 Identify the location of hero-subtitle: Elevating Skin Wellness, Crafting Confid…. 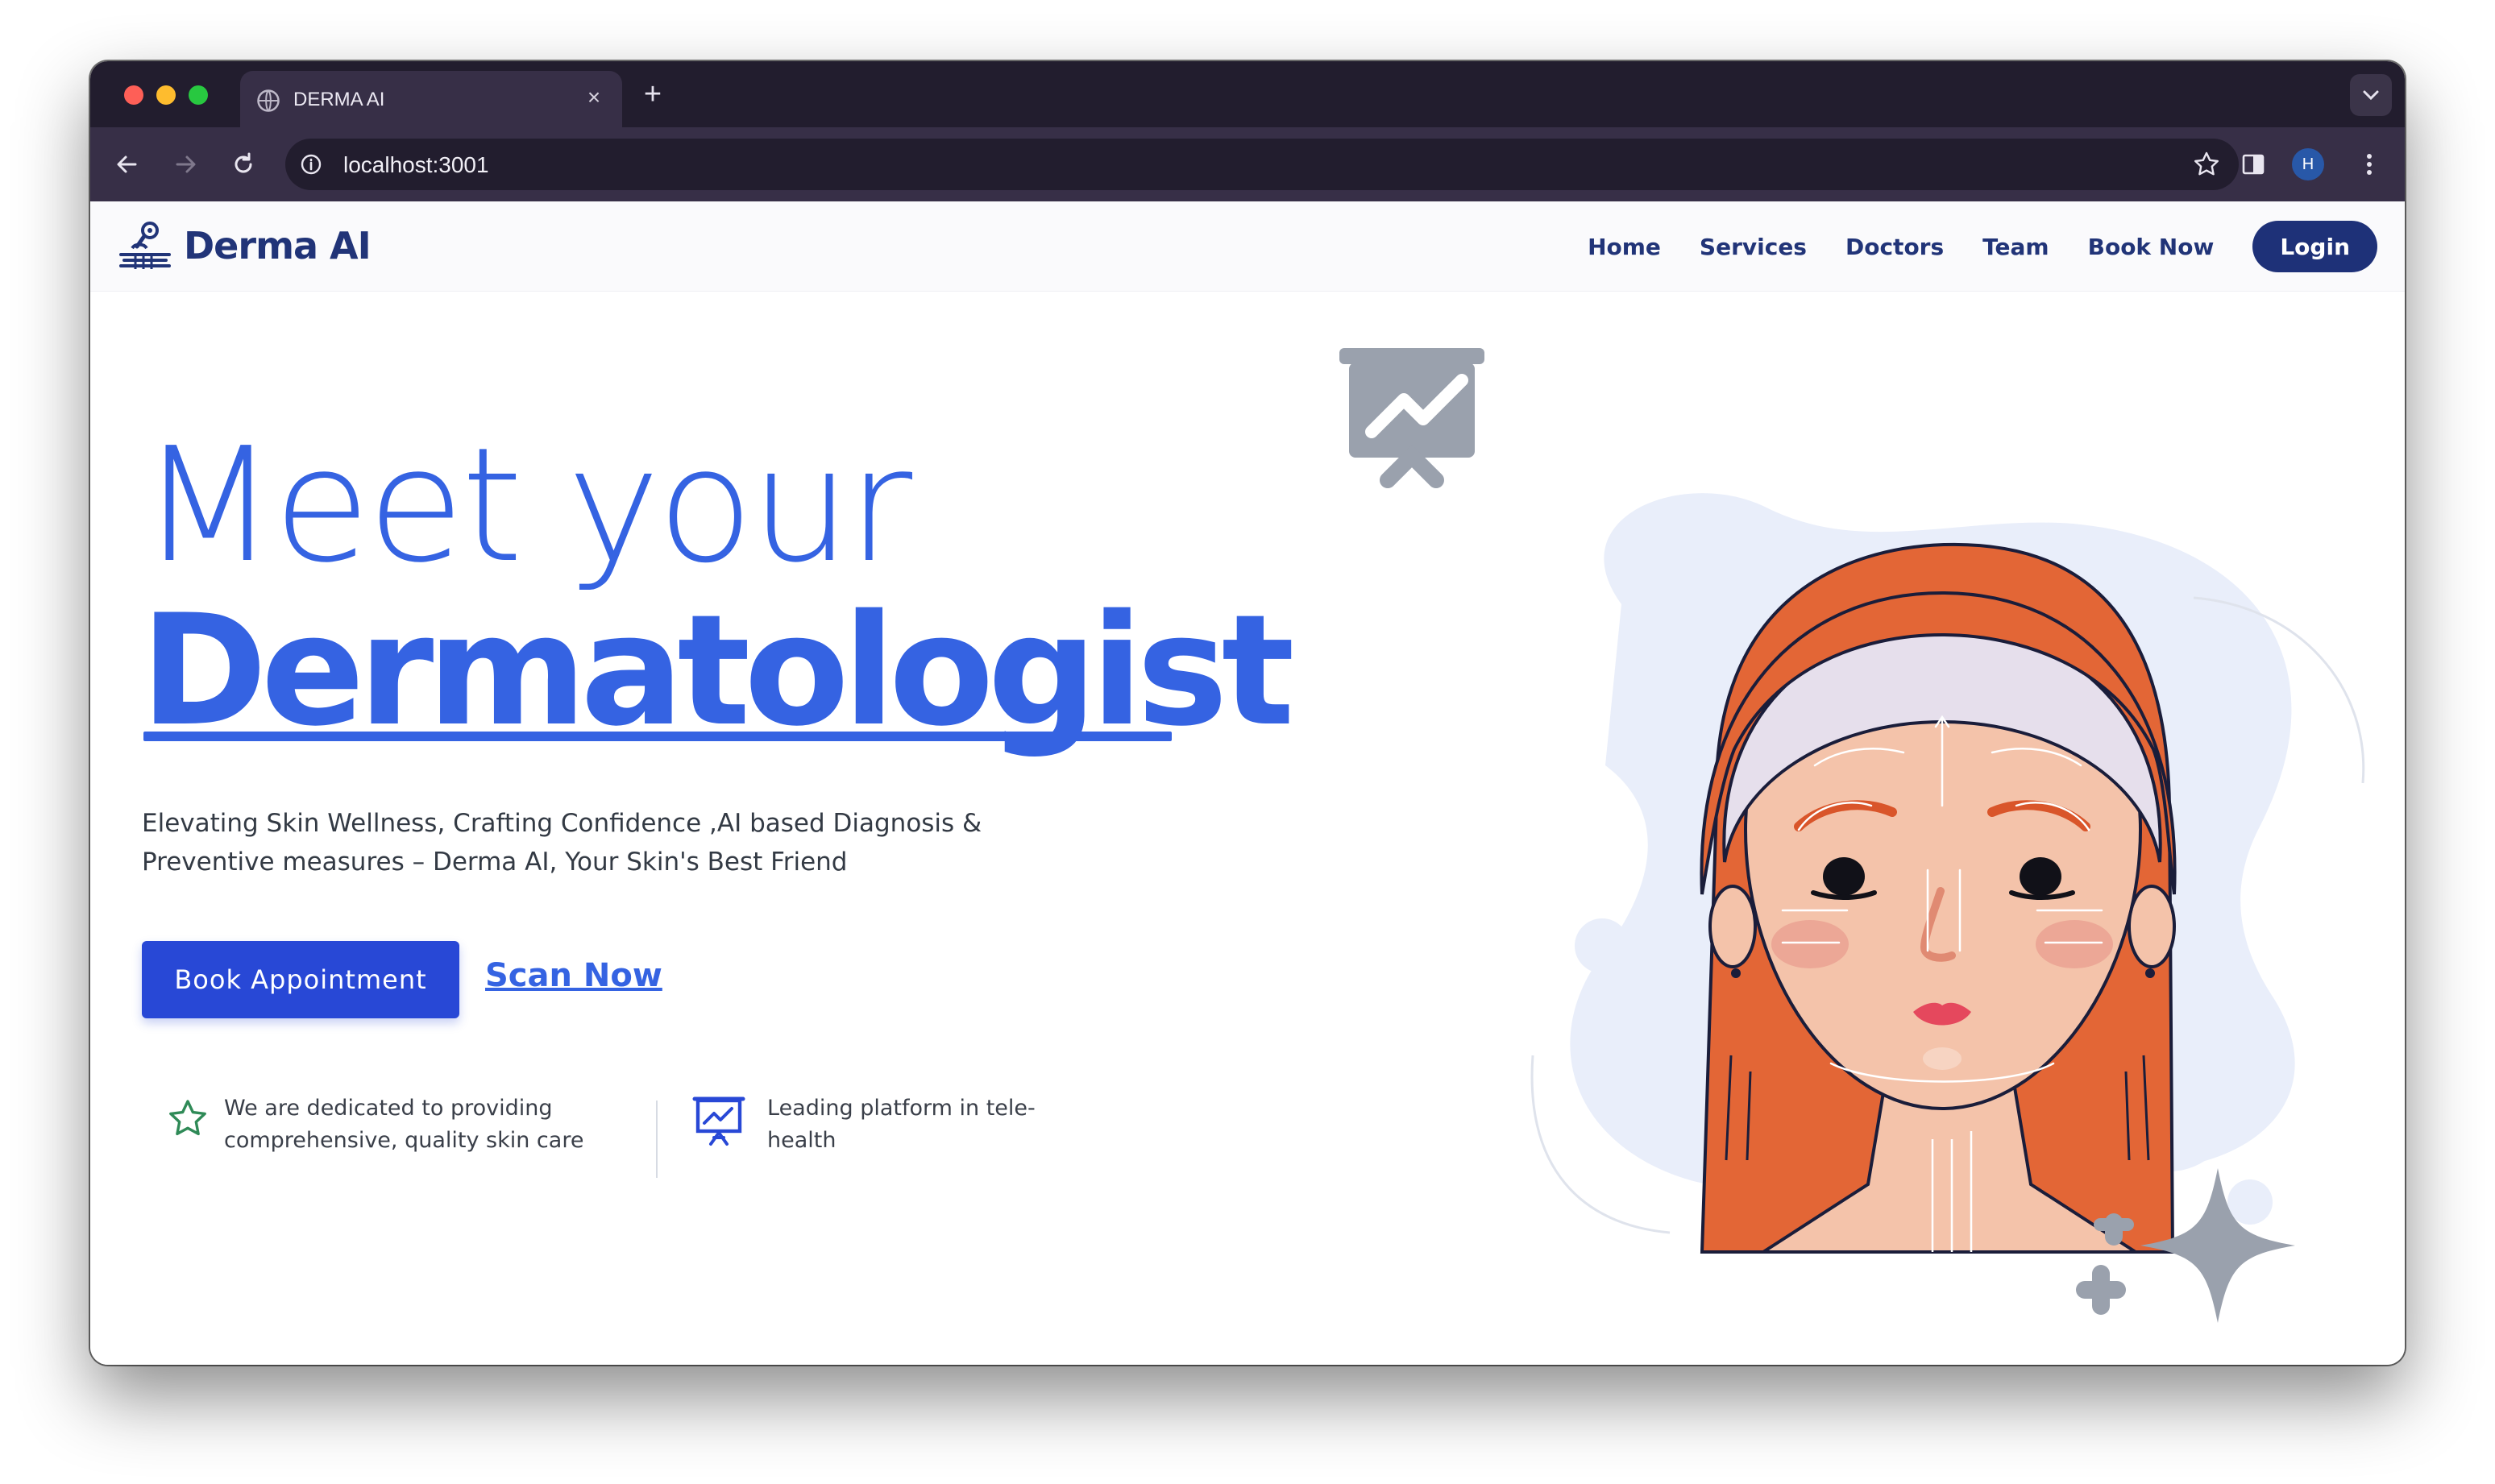
(585, 842).